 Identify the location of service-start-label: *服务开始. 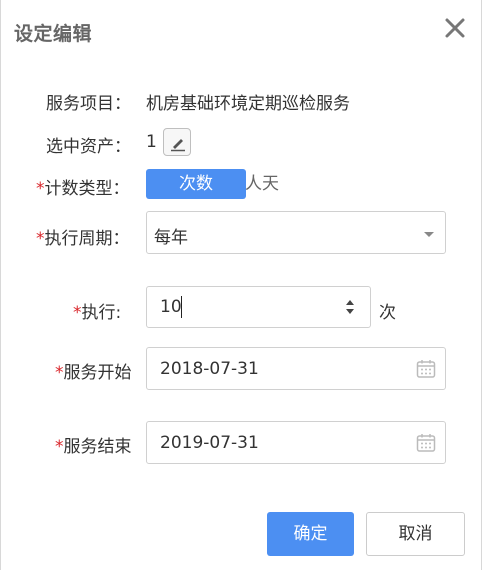
(93, 370).